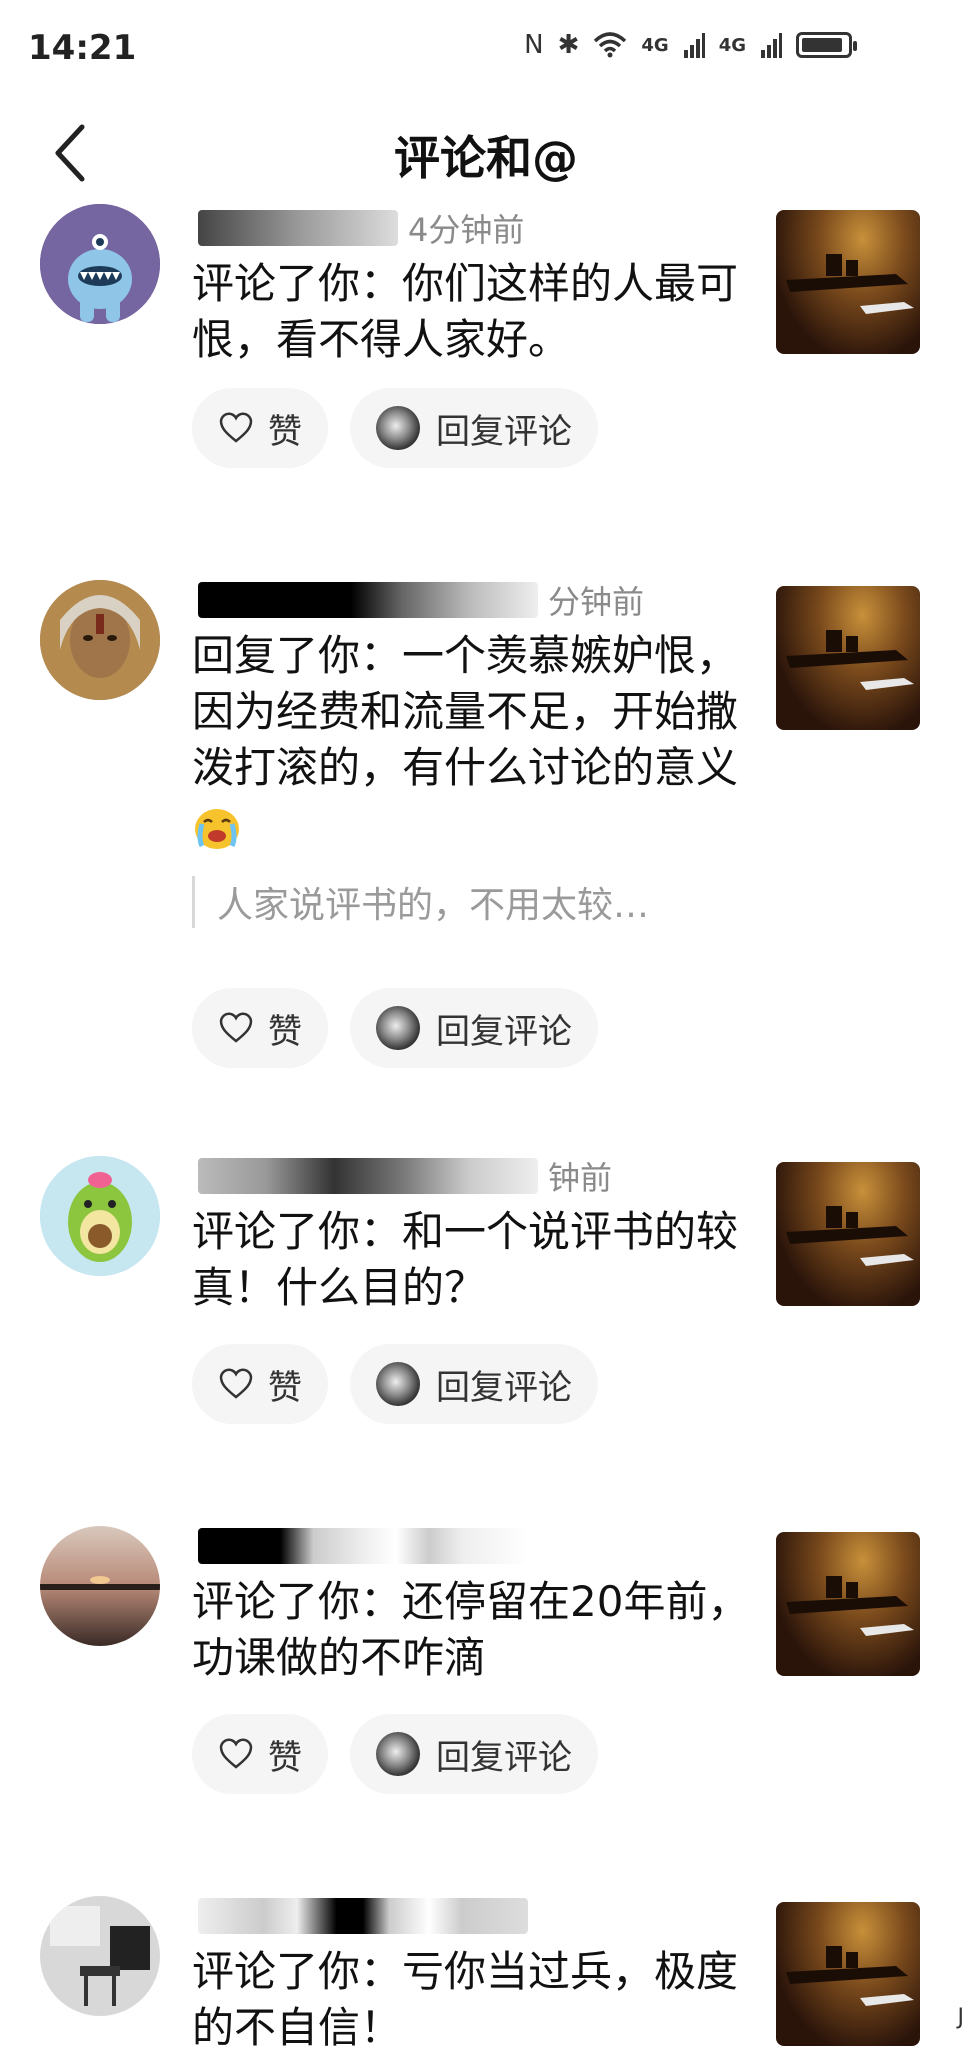 The width and height of the screenshot is (972, 2056). I want to click on time-ago: 钟前, so click(580, 1178).